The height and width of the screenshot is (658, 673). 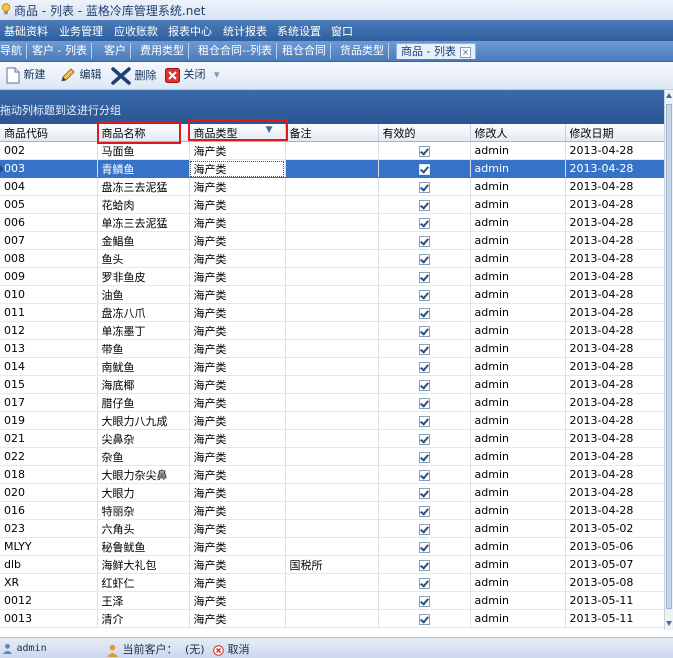 I want to click on cell-code: 017, so click(x=49, y=402).